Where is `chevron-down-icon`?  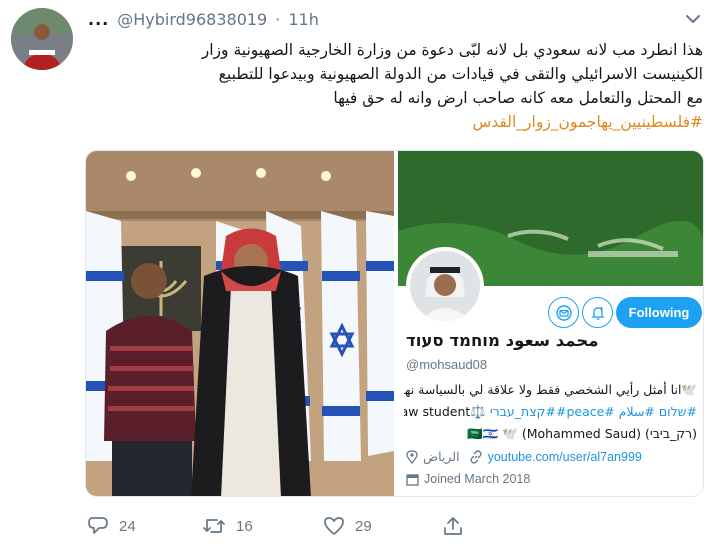
chevron-down-icon is located at coordinates (693, 19).